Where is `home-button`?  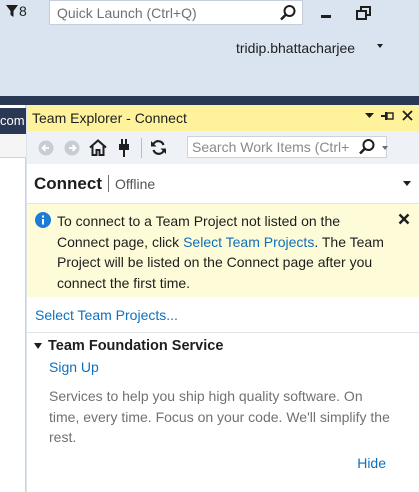
home-button is located at coordinates (98, 148).